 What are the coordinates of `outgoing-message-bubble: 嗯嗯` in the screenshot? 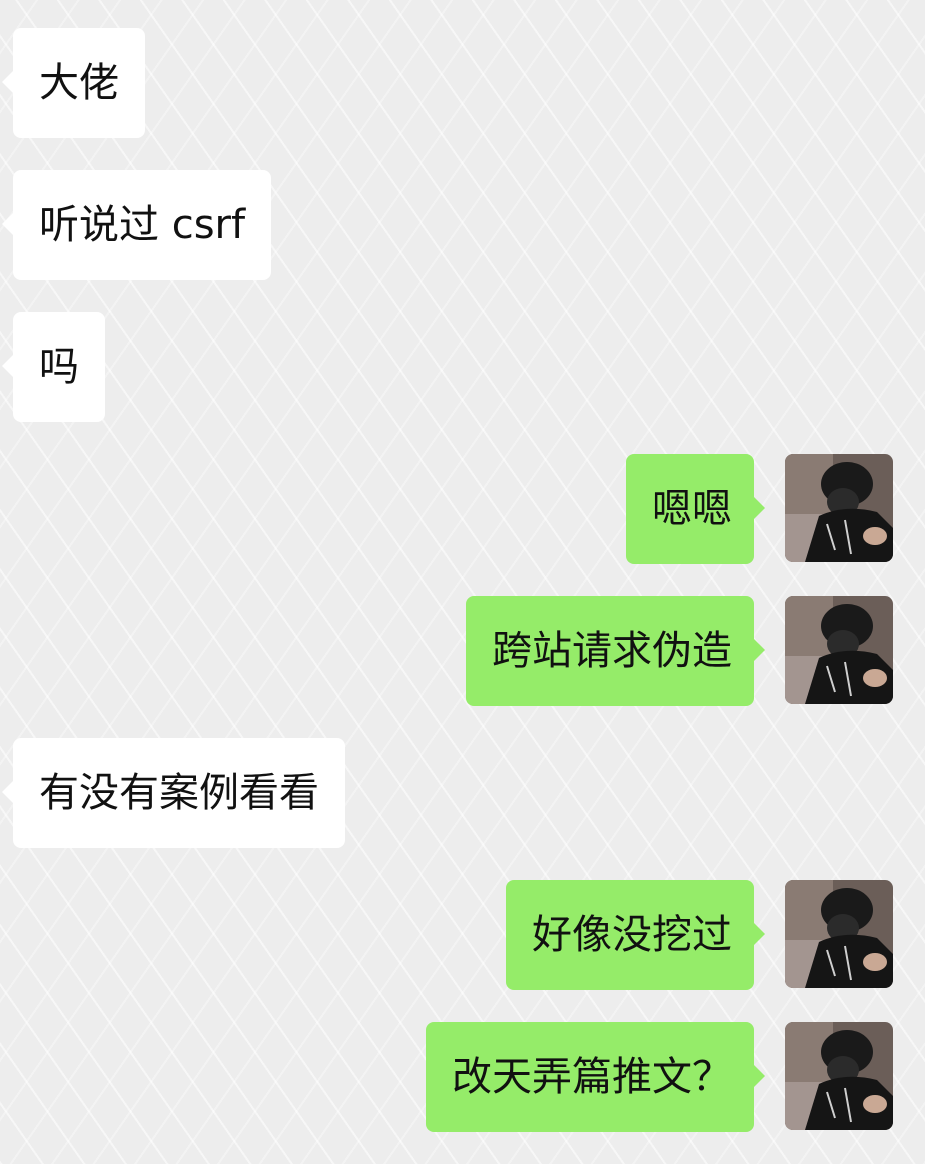 It's located at (695, 509).